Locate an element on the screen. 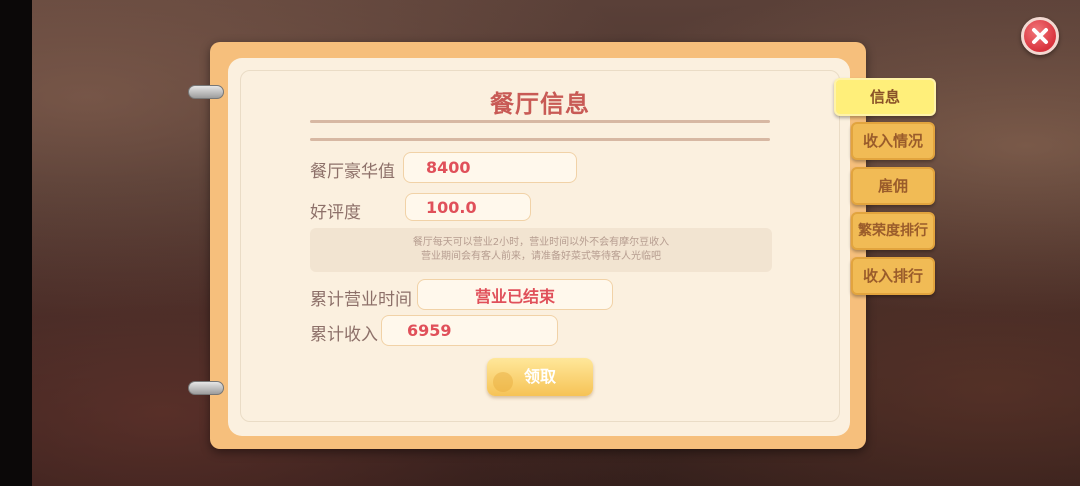 The width and height of the screenshot is (1080, 486). tab-income-ranking: 收入排行 is located at coordinates (893, 276).